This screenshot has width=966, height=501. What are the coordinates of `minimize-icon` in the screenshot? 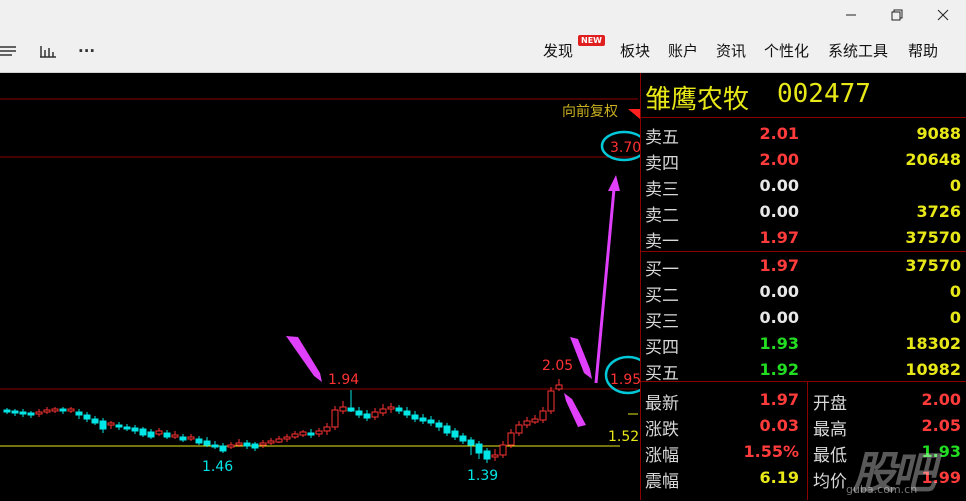 It's located at (851, 15).